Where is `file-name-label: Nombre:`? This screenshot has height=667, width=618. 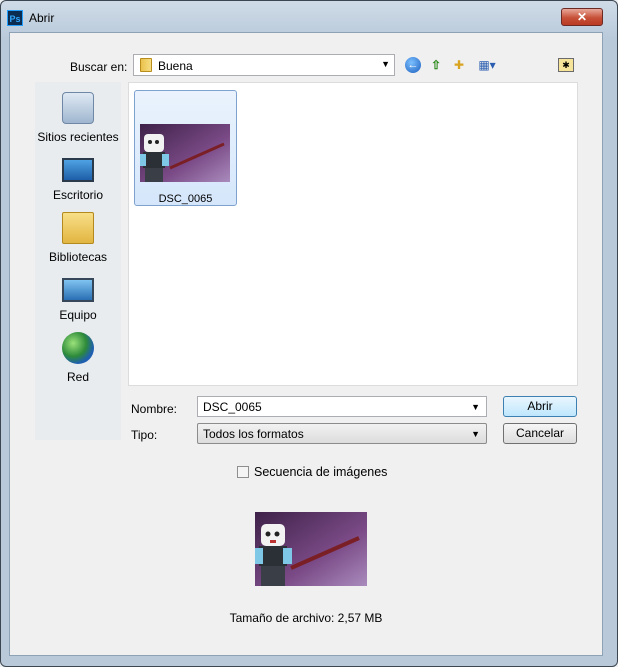
file-name-label: Nombre: is located at coordinates (154, 409).